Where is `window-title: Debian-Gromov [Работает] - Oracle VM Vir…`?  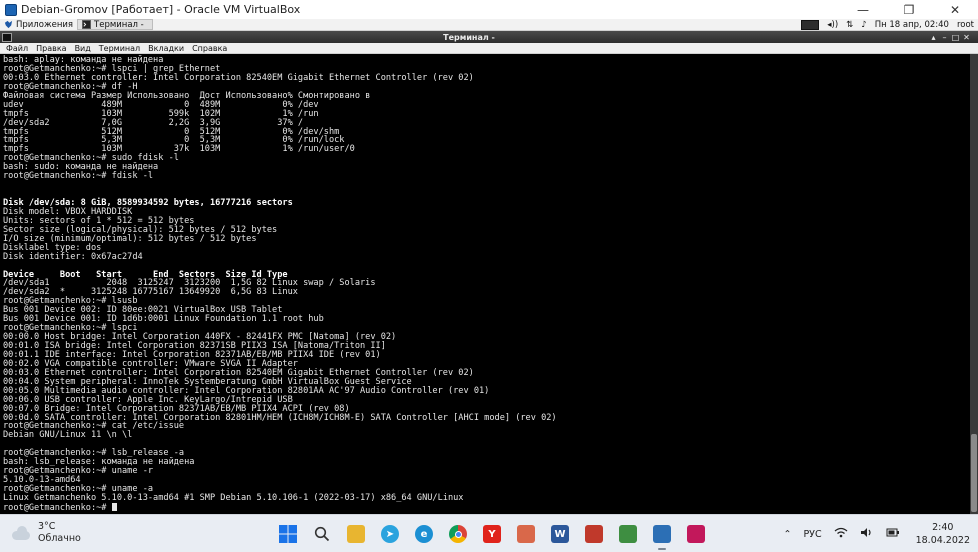
window-title: Debian-Gromov [Работает] - Oracle VM Vir… is located at coordinates (161, 9).